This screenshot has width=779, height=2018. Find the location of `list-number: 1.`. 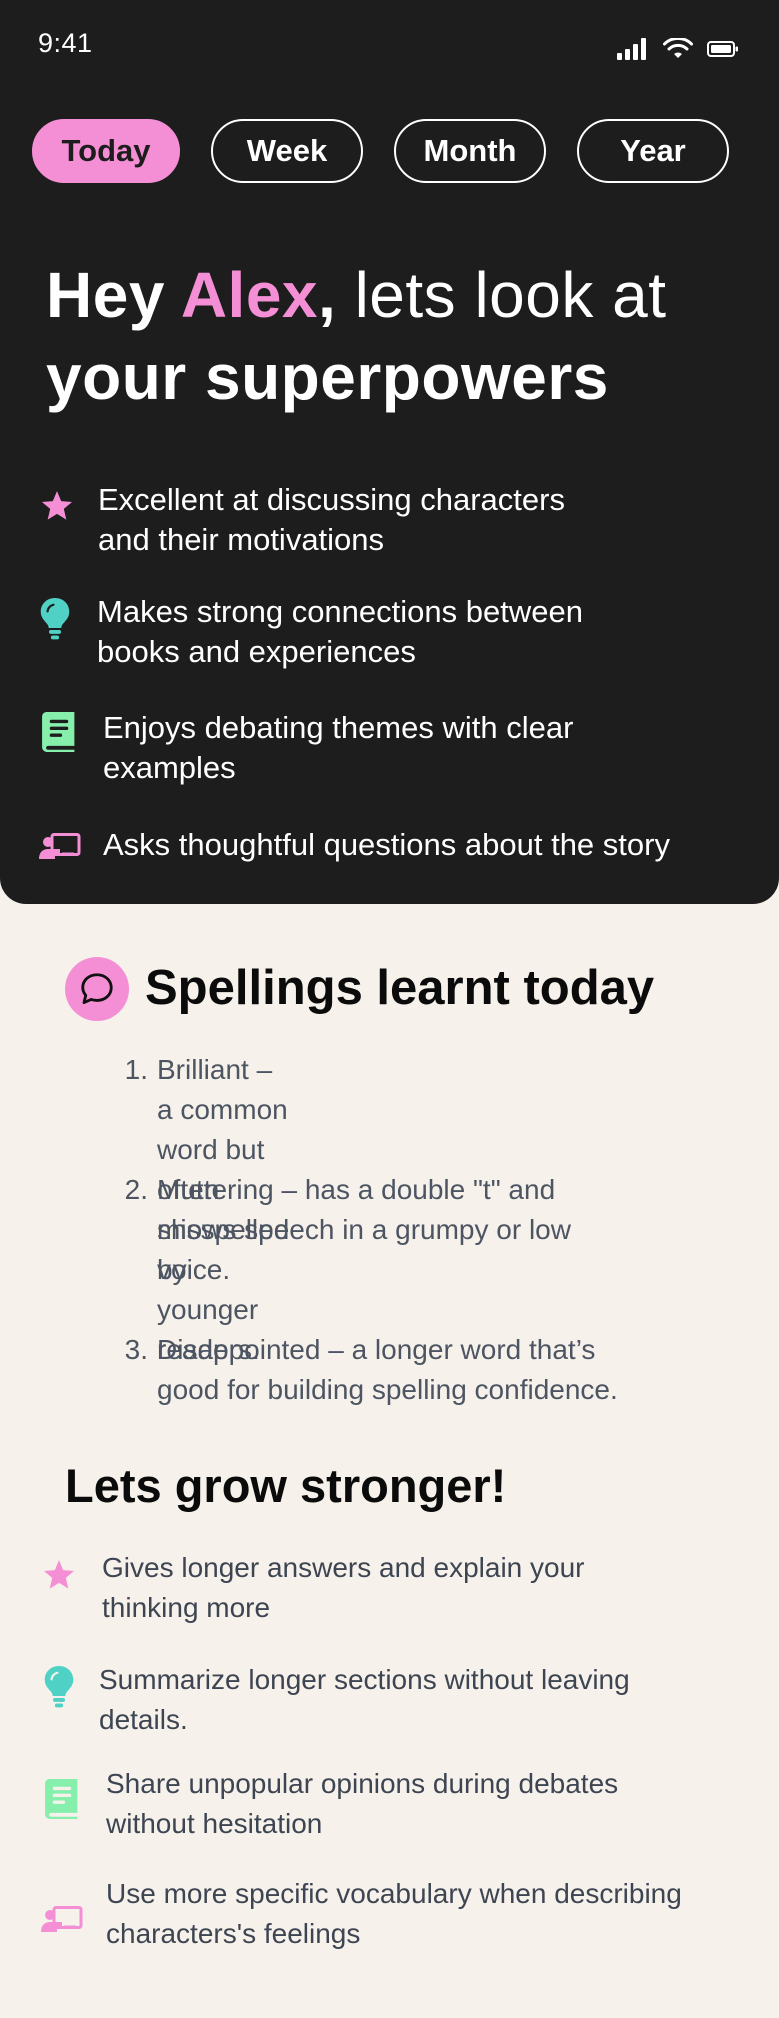

list-number: 1. is located at coordinates (136, 1069).